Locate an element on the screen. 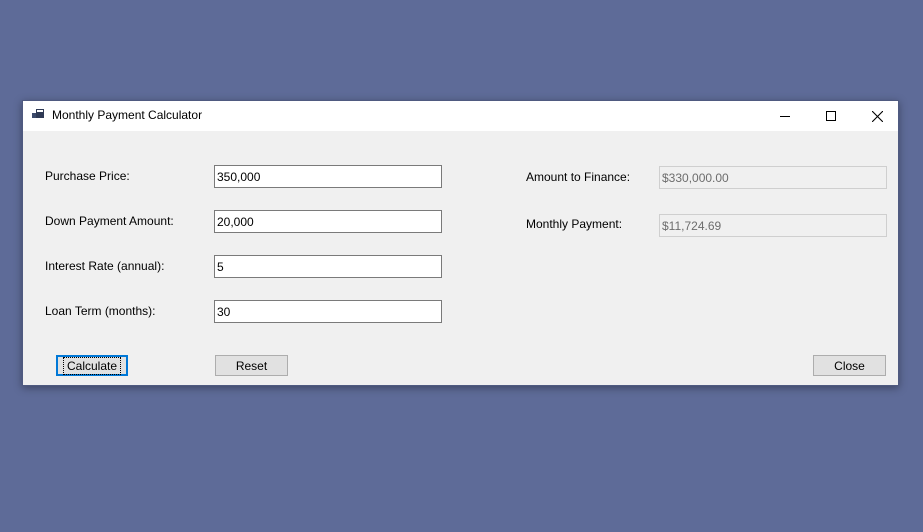  down-payment-input is located at coordinates (328, 221).